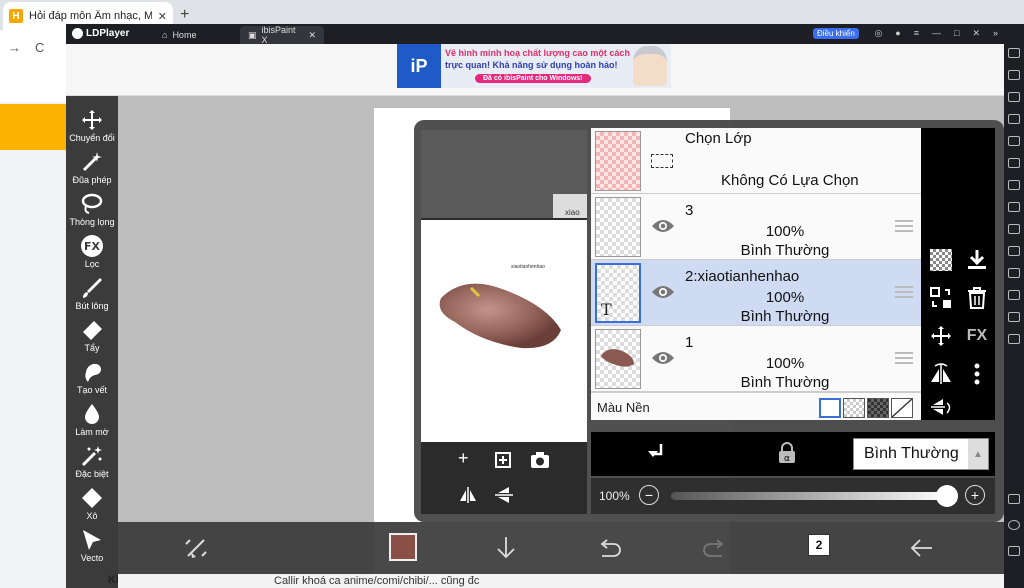  What do you see at coordinates (649, 495) in the screenshot?
I see `minus-icon: −` at bounding box center [649, 495].